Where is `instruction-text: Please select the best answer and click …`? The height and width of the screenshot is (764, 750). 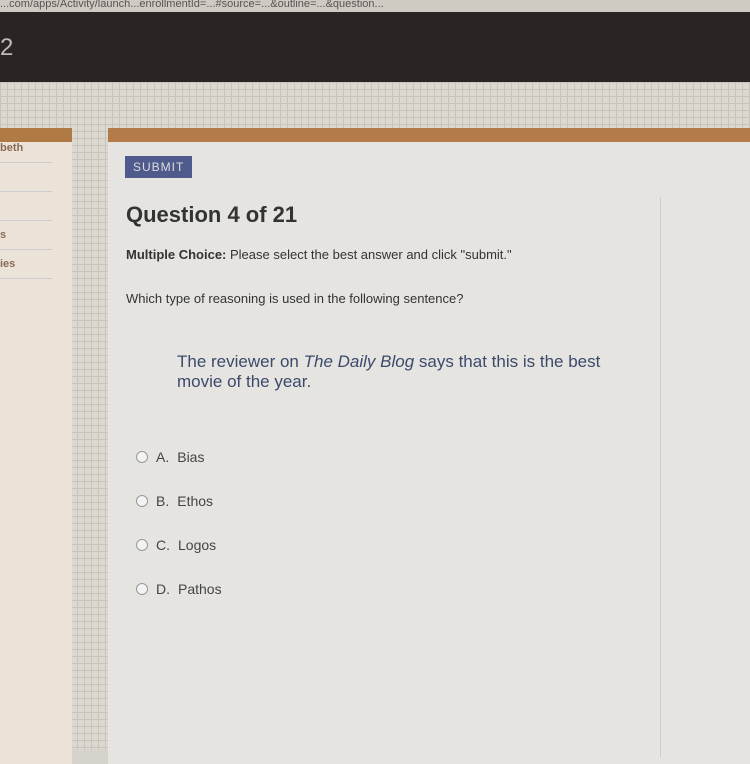
instruction-text: Please select the best answer and click … is located at coordinates (369, 254).